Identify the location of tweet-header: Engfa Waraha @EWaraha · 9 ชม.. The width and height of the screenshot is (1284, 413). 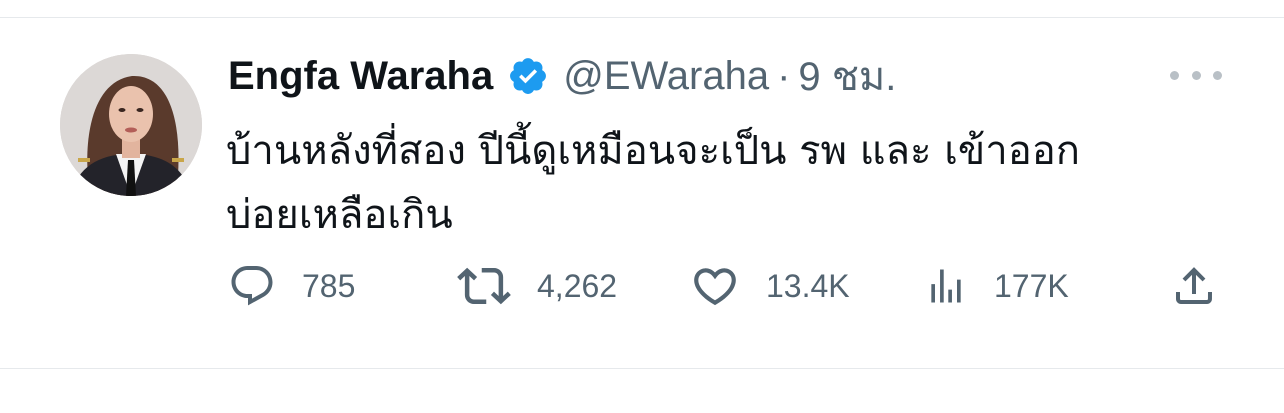
(562, 76).